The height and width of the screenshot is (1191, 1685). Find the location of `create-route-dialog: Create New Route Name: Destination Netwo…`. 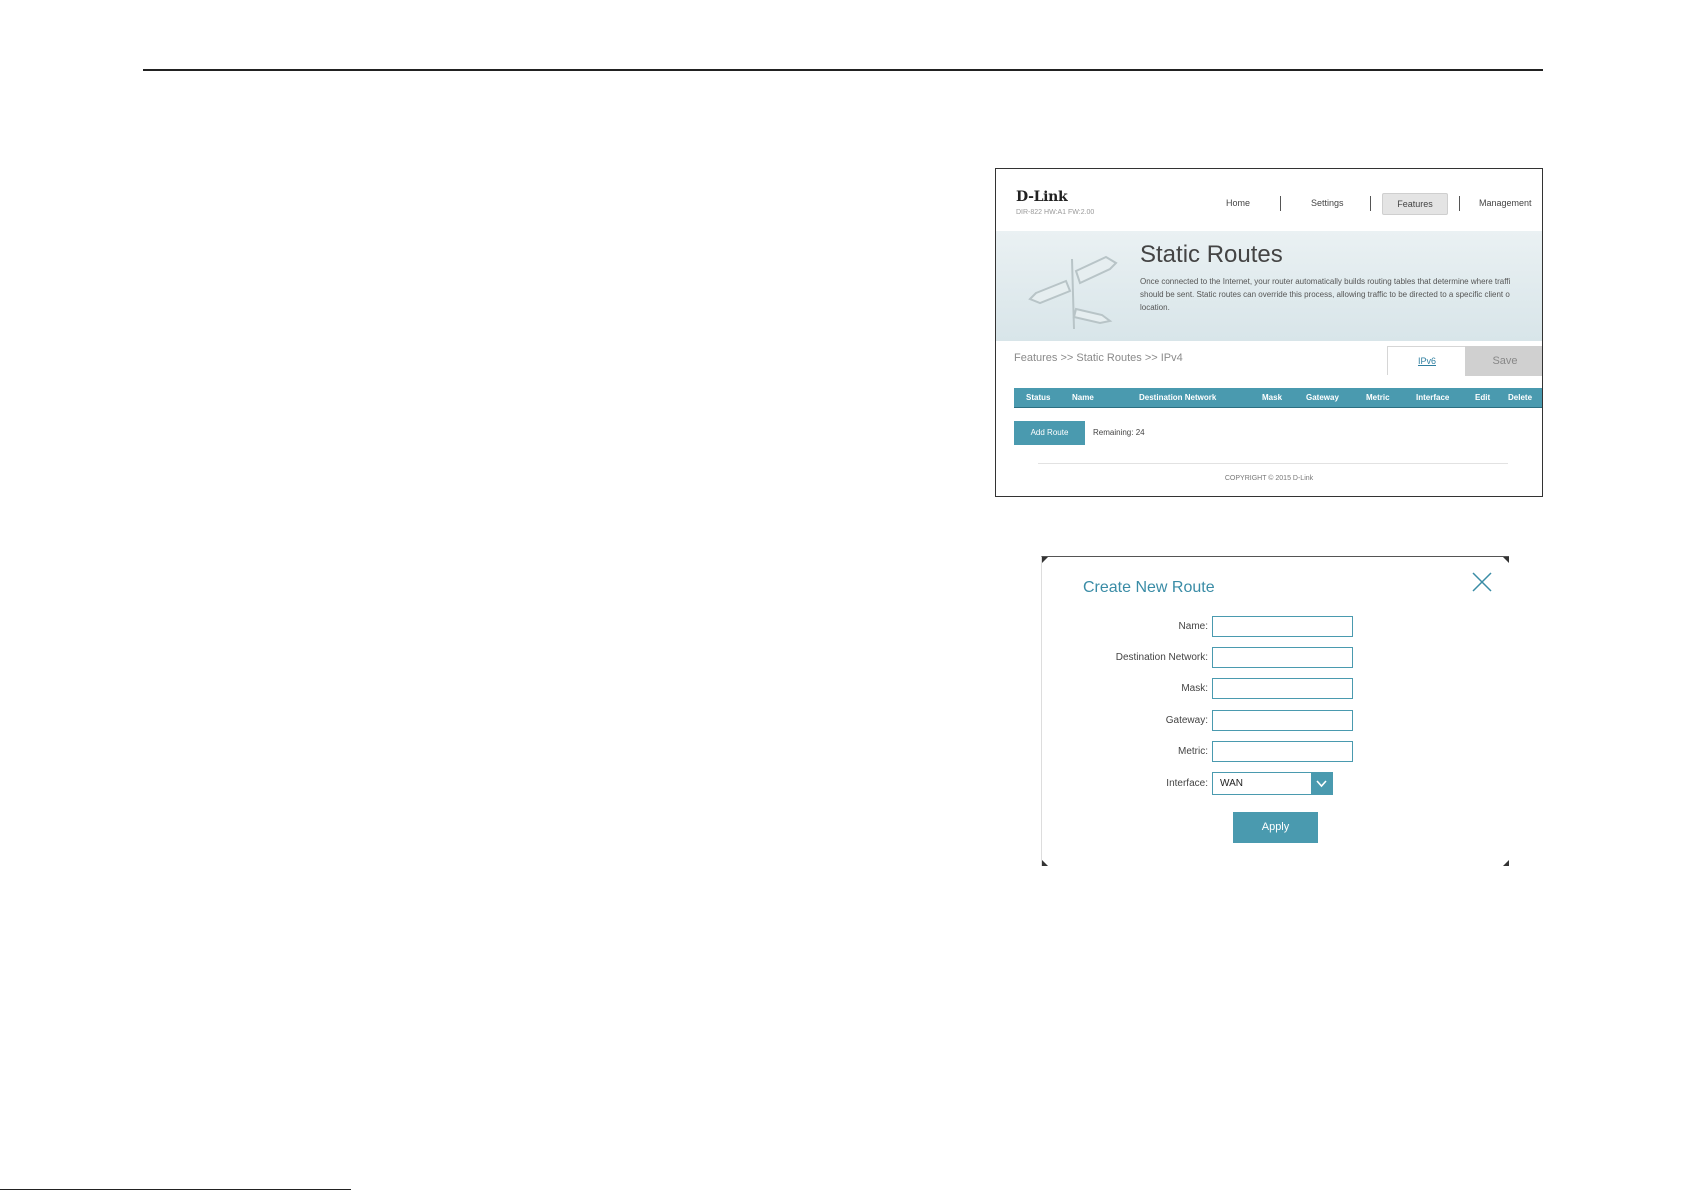

create-route-dialog: Create New Route Name: Destination Netwo… is located at coordinates (1275, 711).